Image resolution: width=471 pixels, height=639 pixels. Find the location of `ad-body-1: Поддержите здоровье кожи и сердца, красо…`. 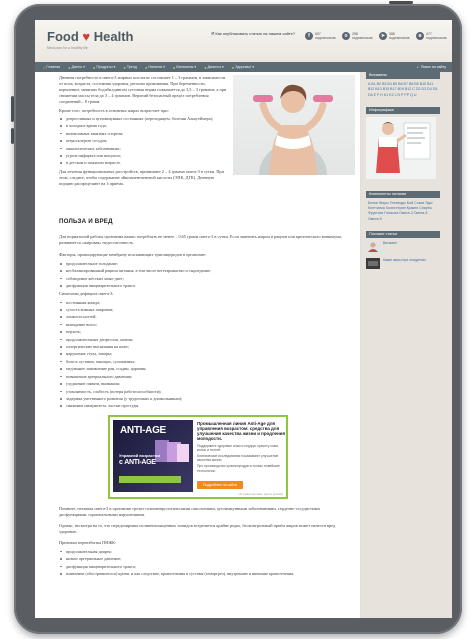

ad-body-1: Поддержите здоровье кожи и сердца, красо… is located at coordinates (238, 447).